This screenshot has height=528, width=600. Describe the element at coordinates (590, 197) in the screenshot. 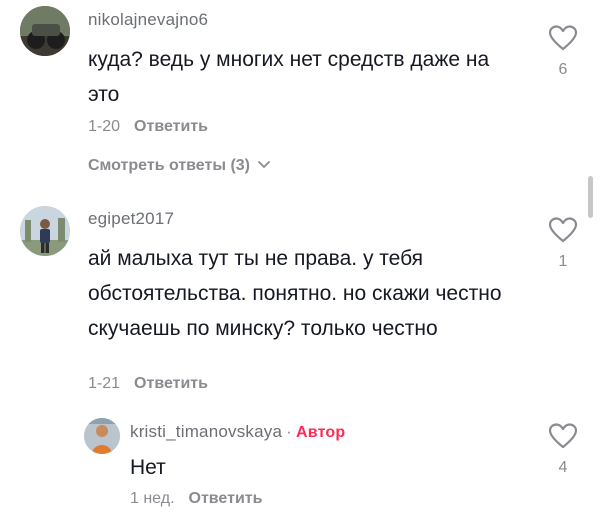

I see `scrollbar` at that location.